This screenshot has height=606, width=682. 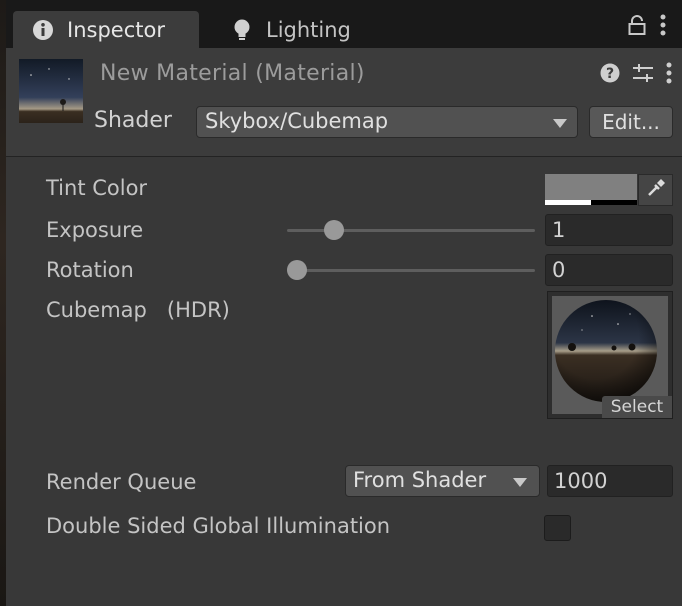 I want to click on exposure-input: 1, so click(x=609, y=230).